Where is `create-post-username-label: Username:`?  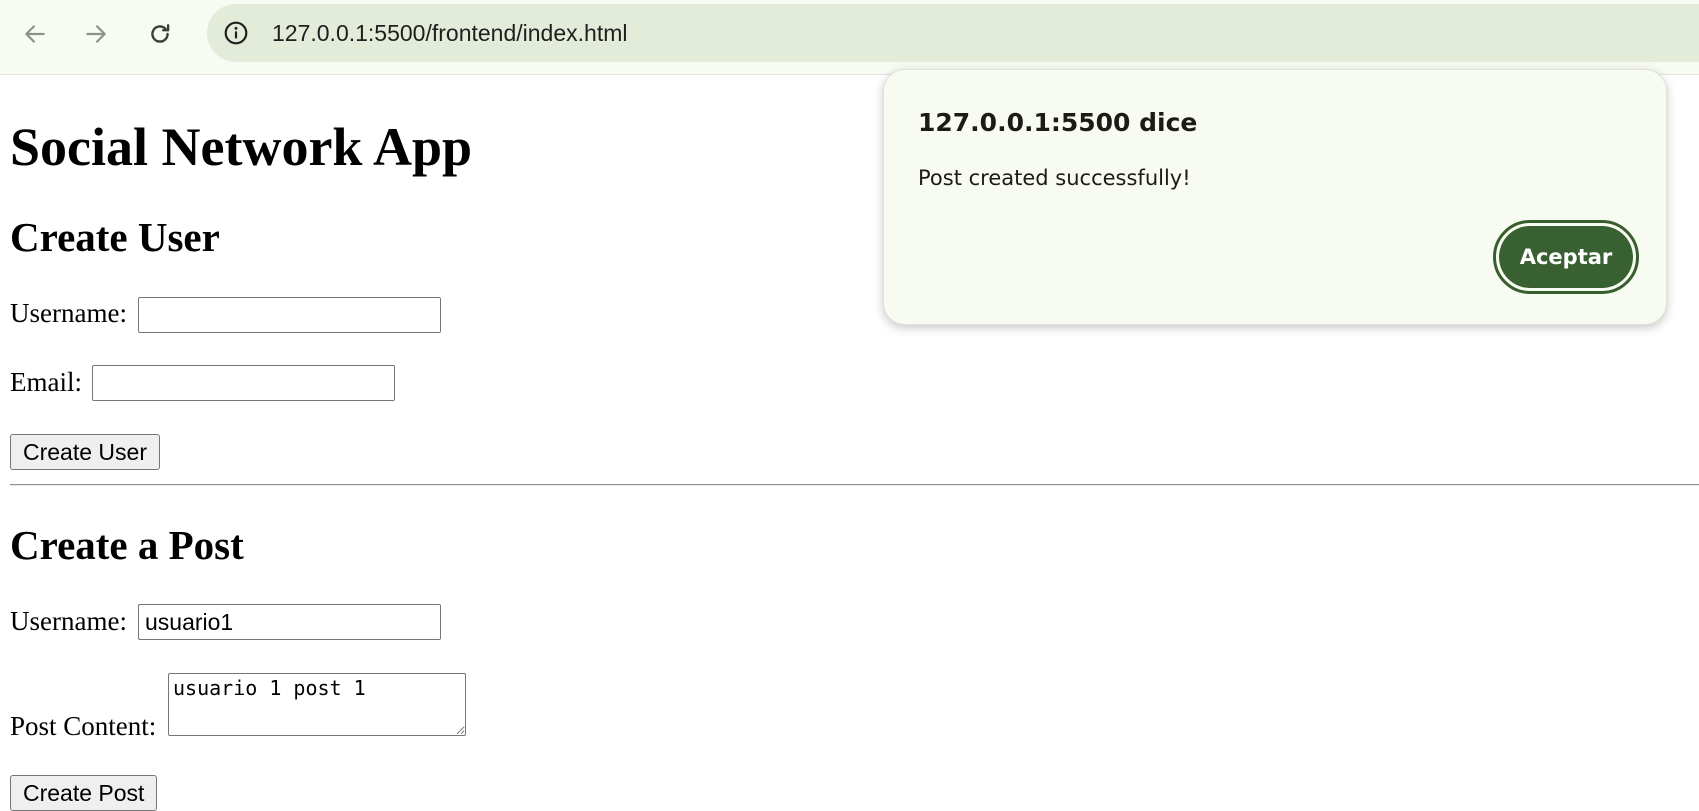 create-post-username-label: Username: is located at coordinates (68, 621).